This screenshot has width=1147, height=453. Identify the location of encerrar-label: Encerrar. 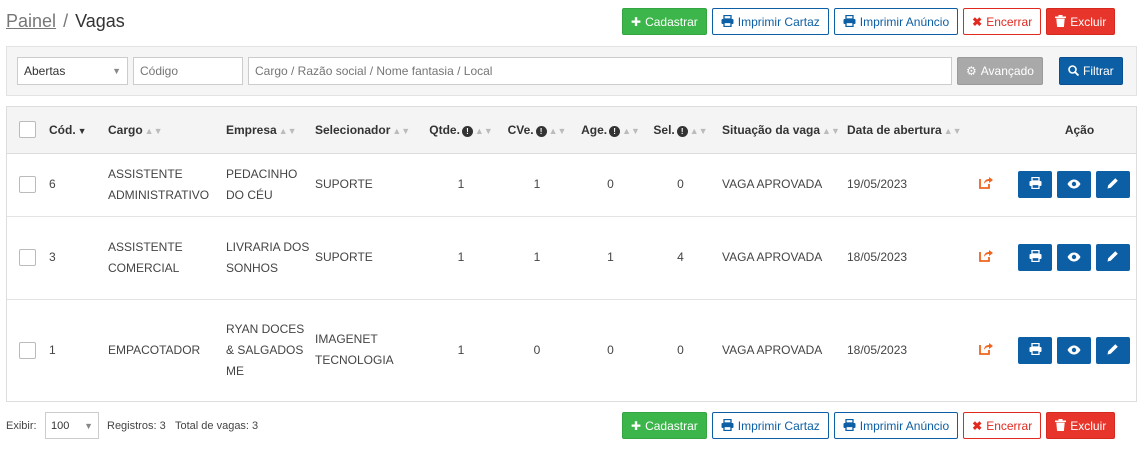
(1009, 425).